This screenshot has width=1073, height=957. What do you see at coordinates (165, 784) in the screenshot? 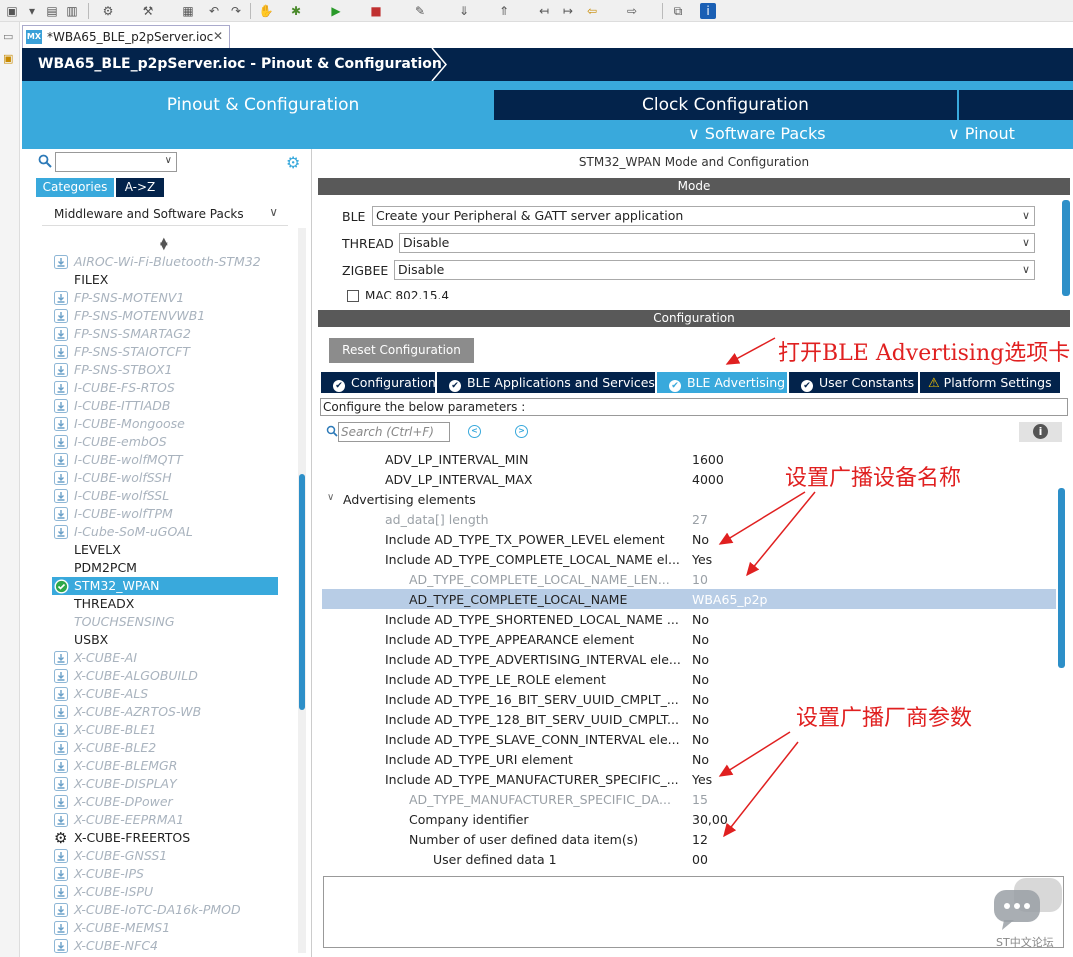
I see `tree-item: X-CUBE-DISPLAY` at bounding box center [165, 784].